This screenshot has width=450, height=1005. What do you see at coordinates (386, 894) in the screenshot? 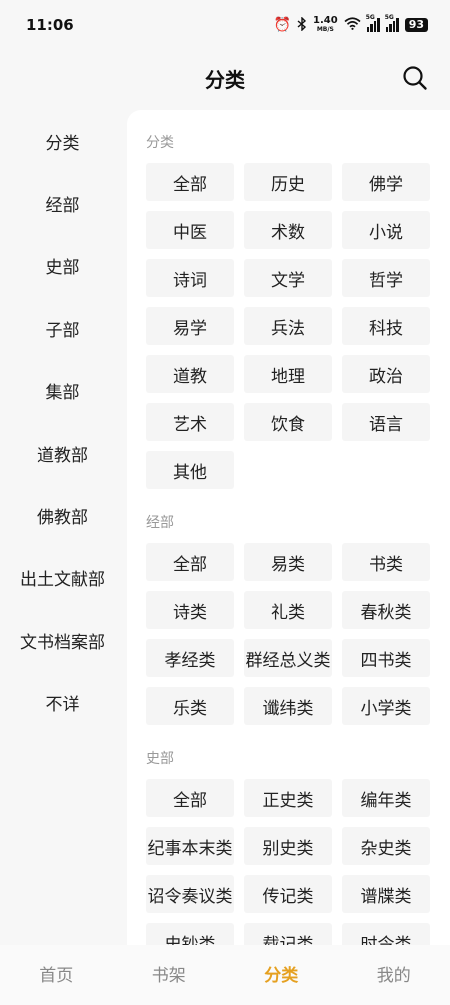
I see `tag-button: 谱牒类` at bounding box center [386, 894].